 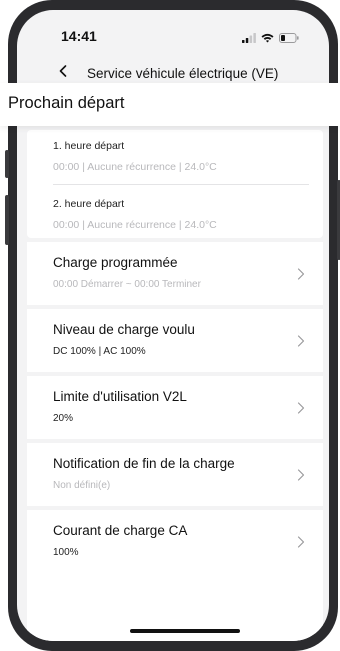 I want to click on status-icons, so click(x=270, y=39).